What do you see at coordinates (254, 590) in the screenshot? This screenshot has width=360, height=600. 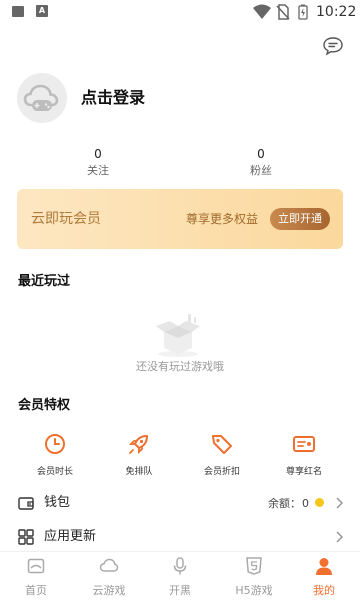 I see `nav-label: H5游戏` at bounding box center [254, 590].